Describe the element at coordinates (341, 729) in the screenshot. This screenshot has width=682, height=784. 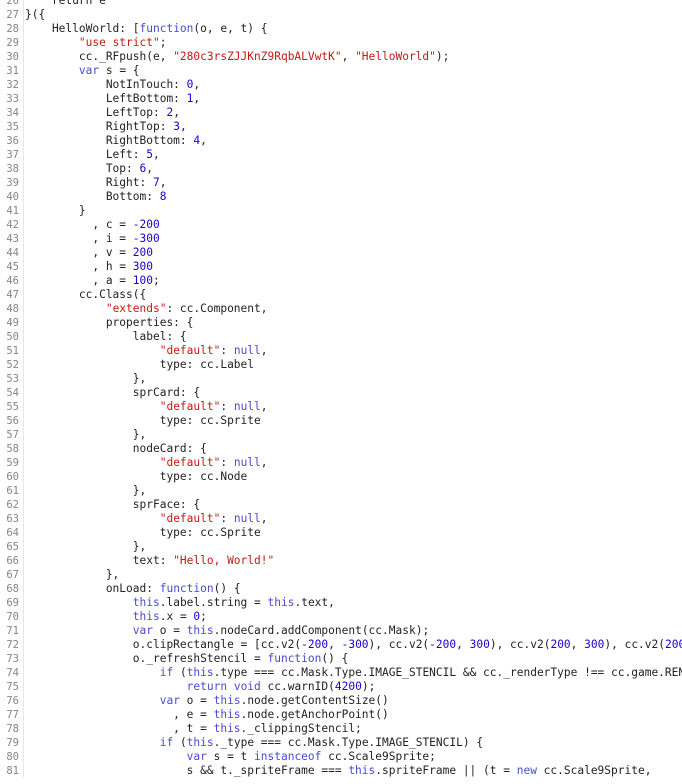
I see `code-line: 78 , t = this._clippingStencil;` at that location.